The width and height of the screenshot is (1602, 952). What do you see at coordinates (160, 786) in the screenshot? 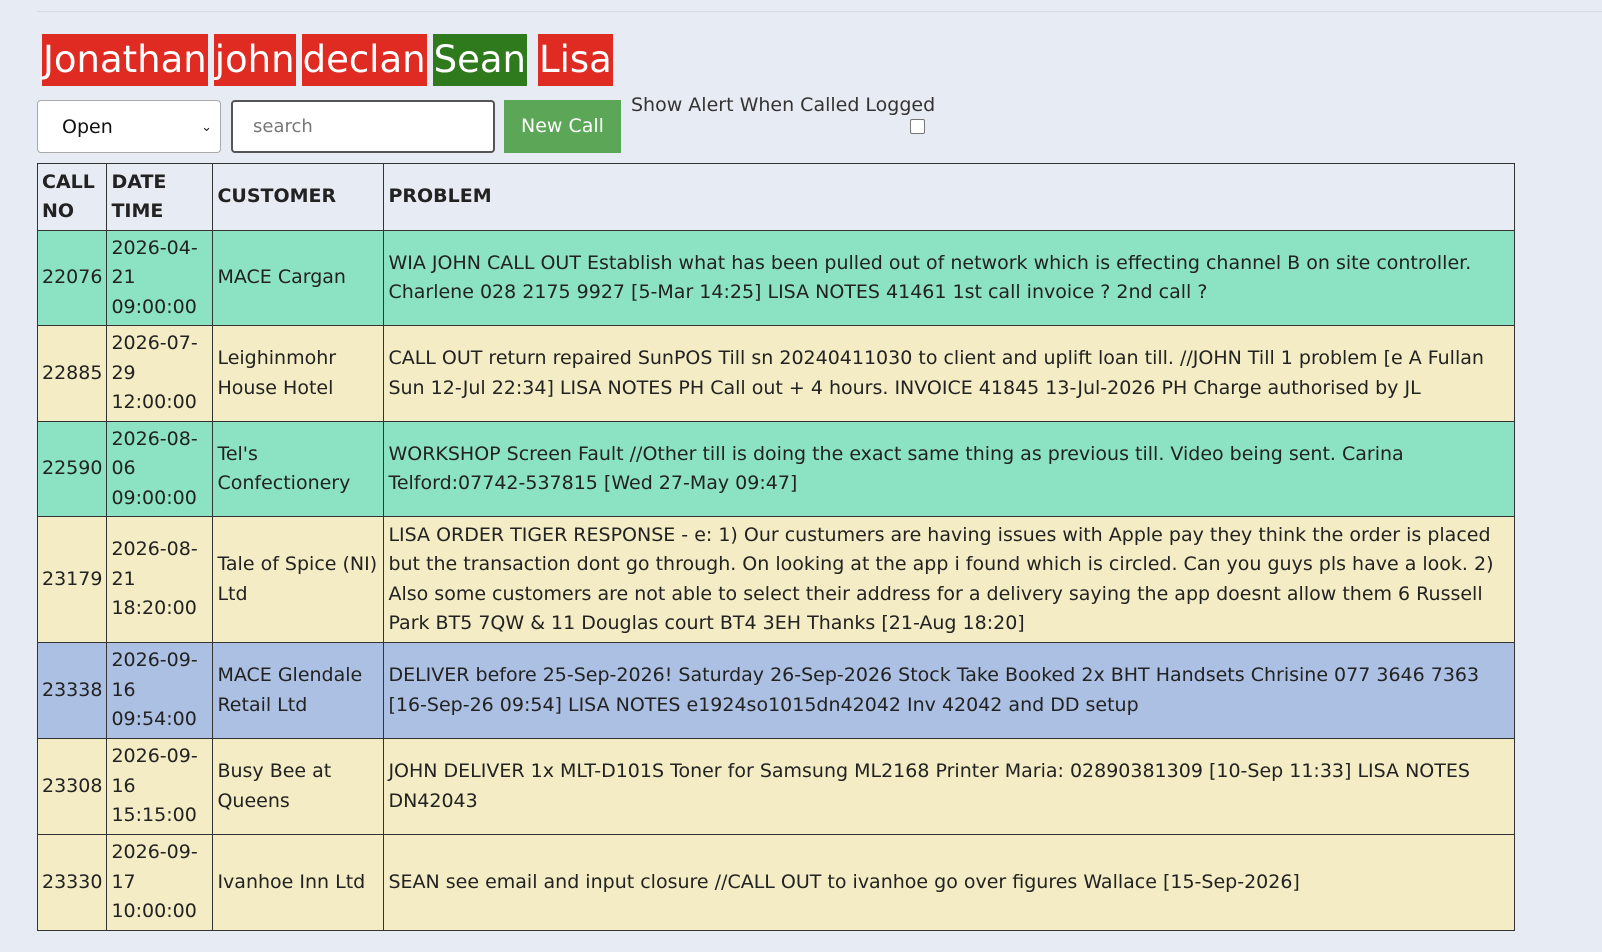
I see `date-time-cell: 2026-09-16 15:15:00` at bounding box center [160, 786].